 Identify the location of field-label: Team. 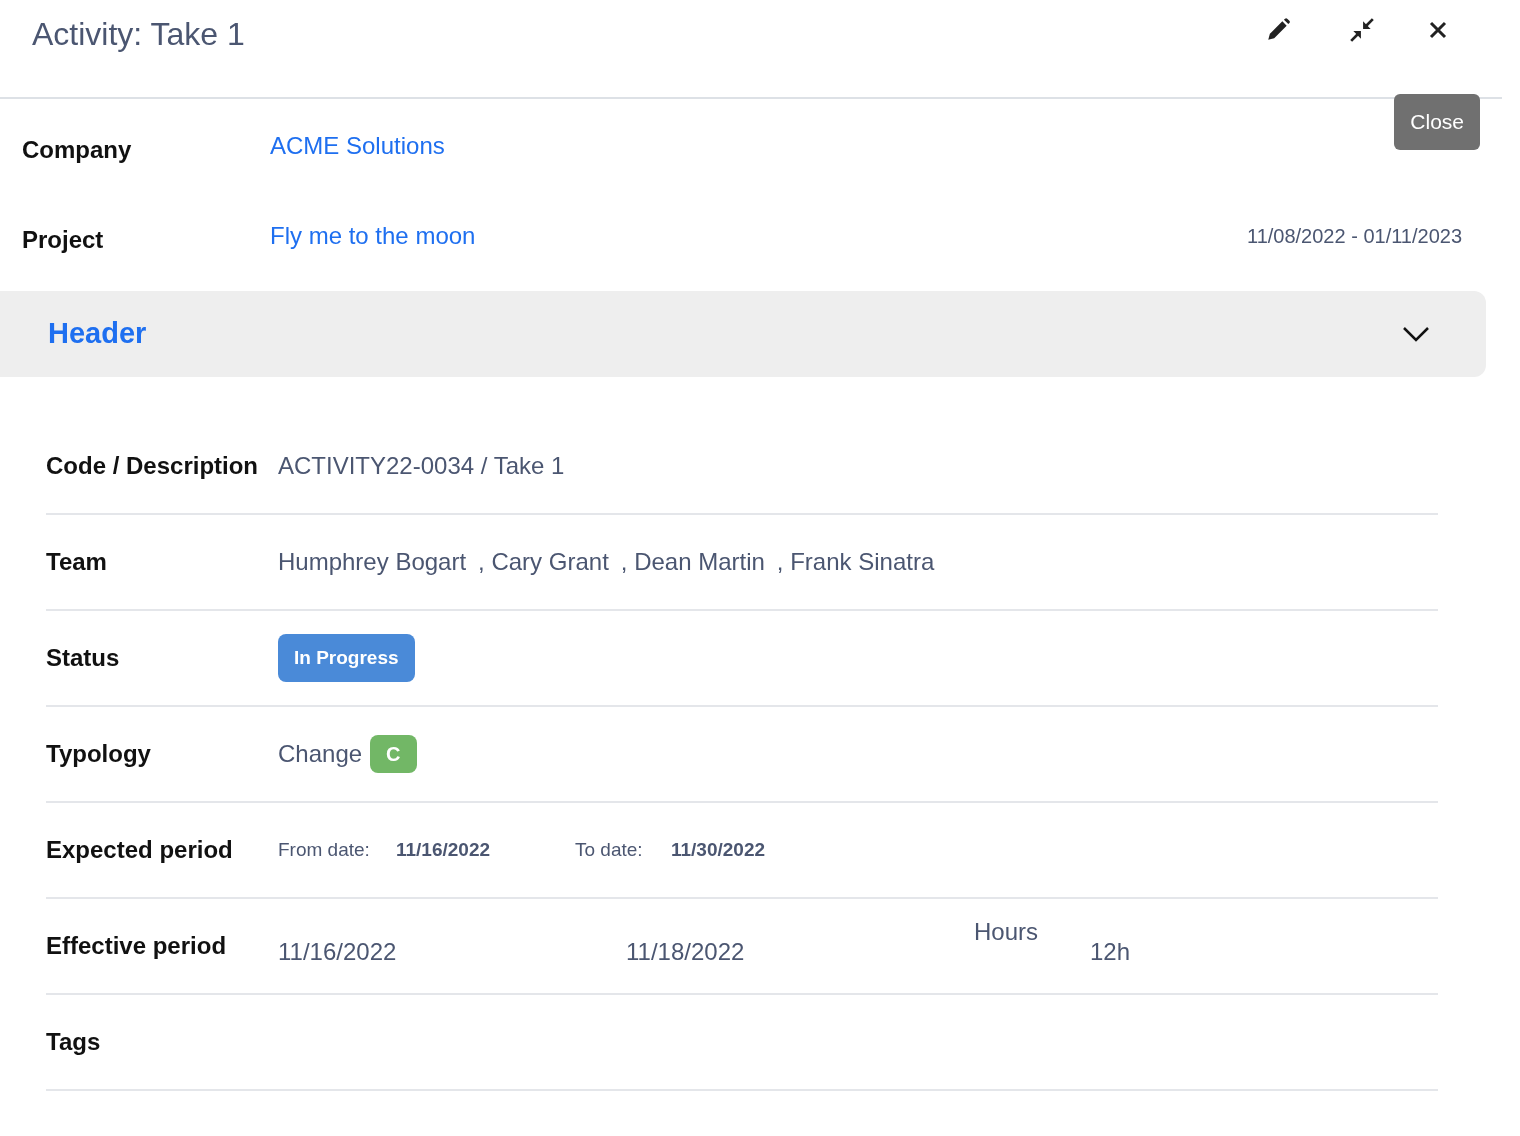
(77, 562).